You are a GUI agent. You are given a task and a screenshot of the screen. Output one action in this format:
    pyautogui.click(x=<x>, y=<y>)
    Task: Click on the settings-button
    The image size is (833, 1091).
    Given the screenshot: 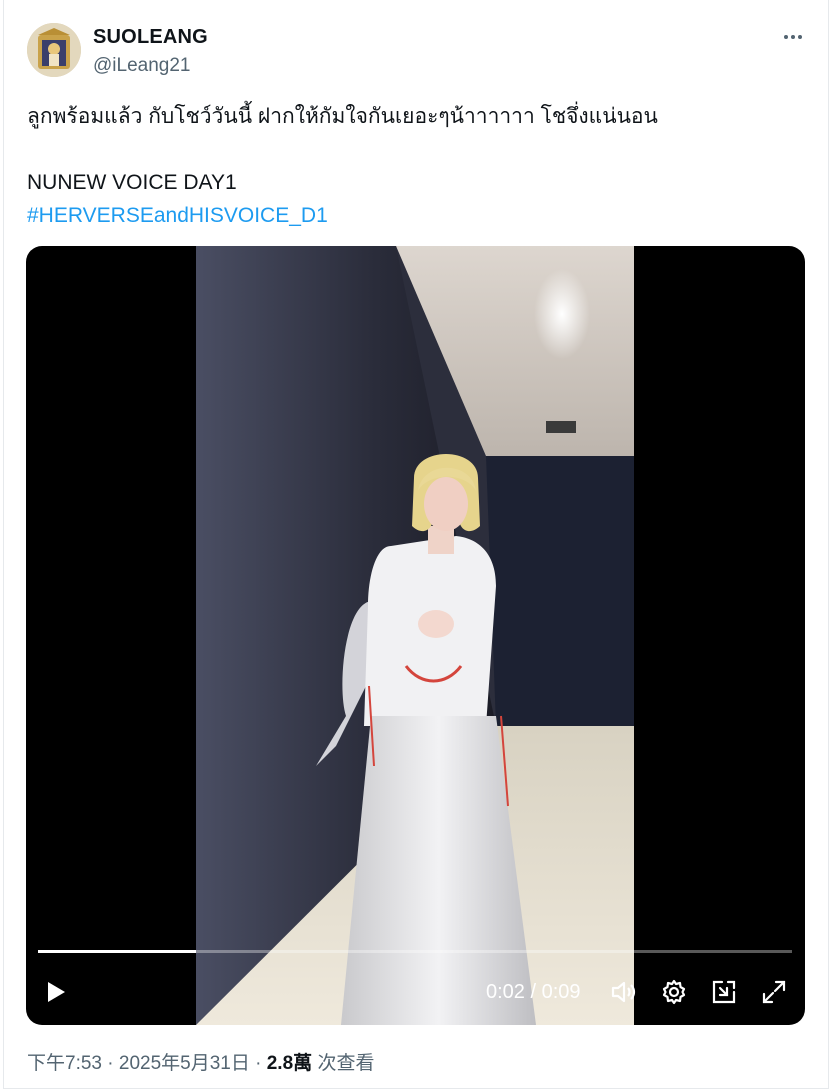 What is the action you would take?
    pyautogui.click(x=674, y=992)
    